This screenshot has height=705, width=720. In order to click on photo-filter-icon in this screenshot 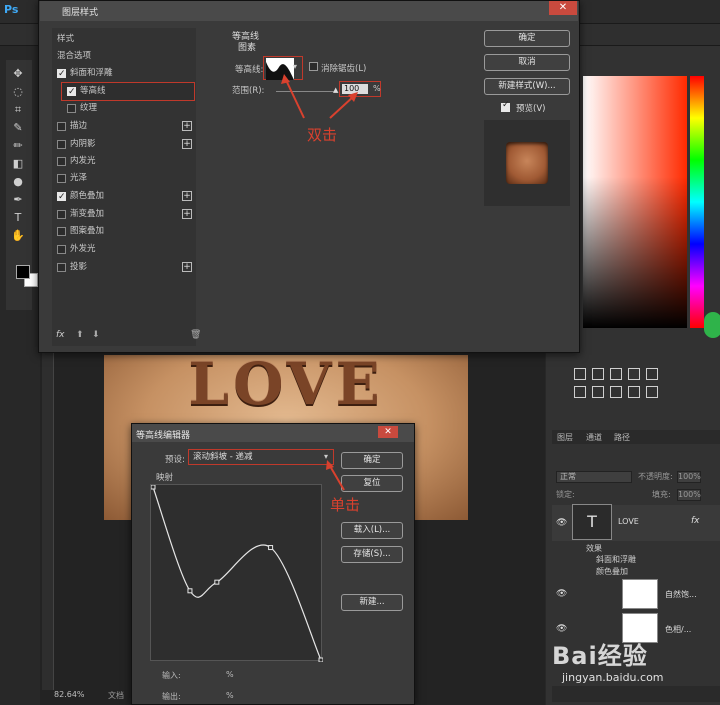, I will do `click(634, 392)`.